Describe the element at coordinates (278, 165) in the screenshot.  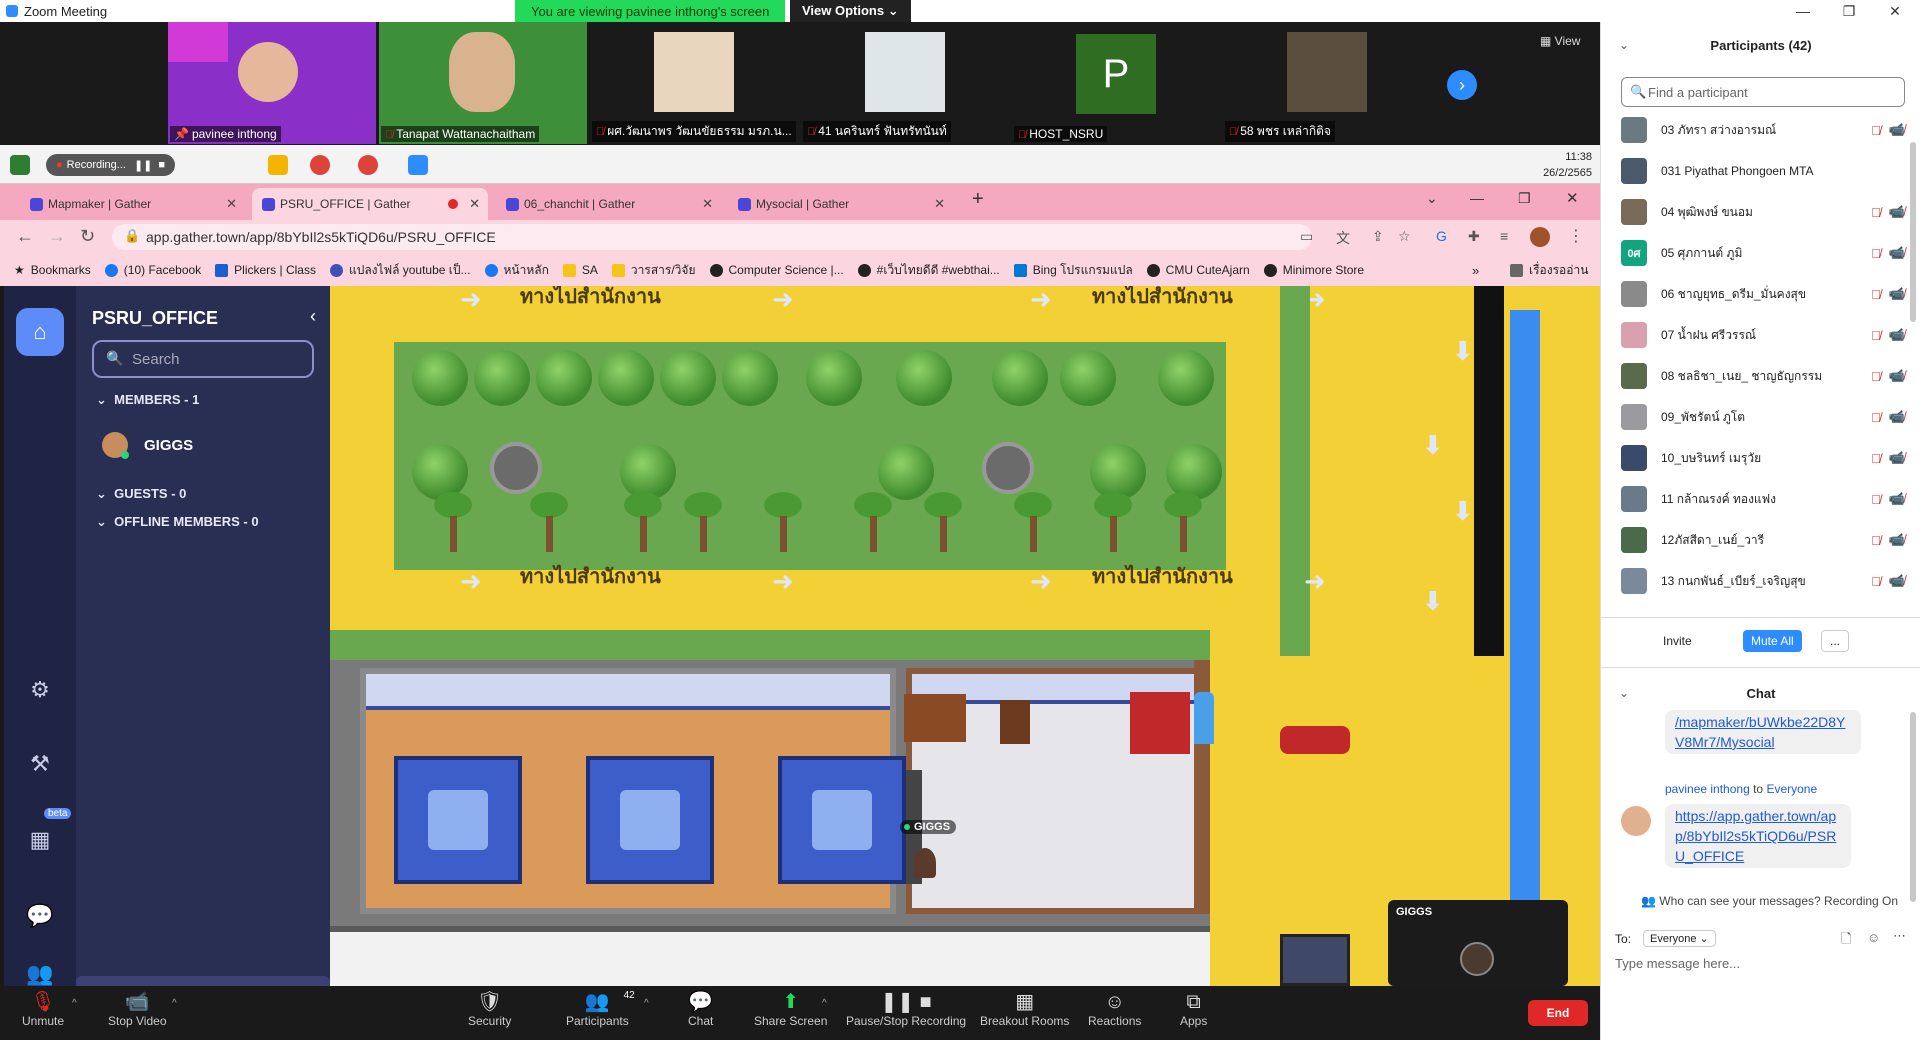
I see `folder-icon` at that location.